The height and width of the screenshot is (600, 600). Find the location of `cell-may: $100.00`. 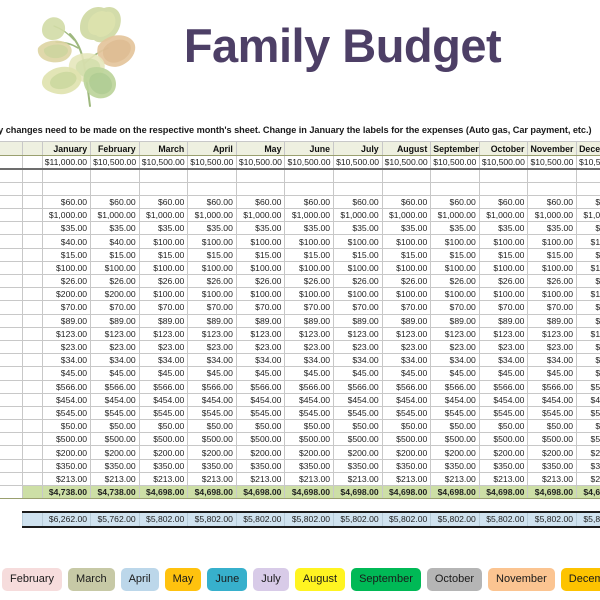

cell-may: $100.00 is located at coordinates (260, 268).